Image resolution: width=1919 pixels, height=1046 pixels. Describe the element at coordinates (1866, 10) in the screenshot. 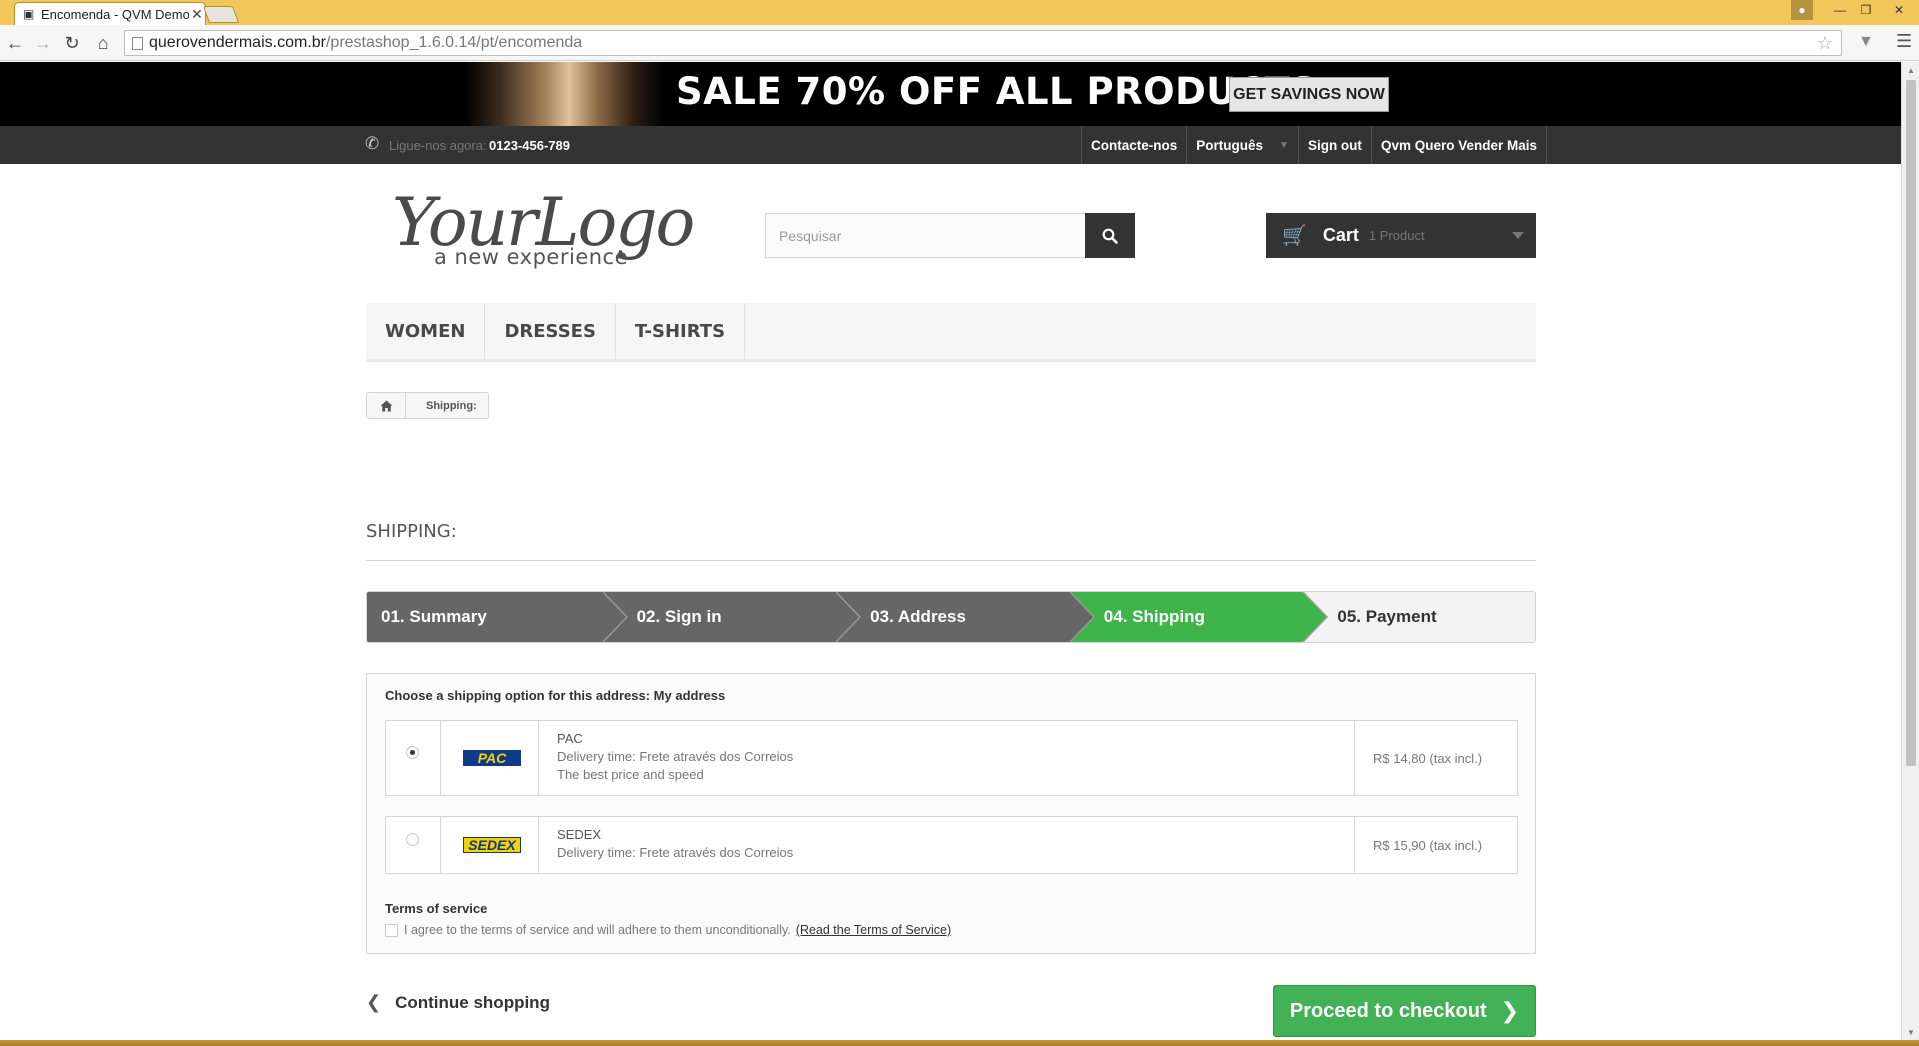

I see `restore-icon: ❐` at that location.